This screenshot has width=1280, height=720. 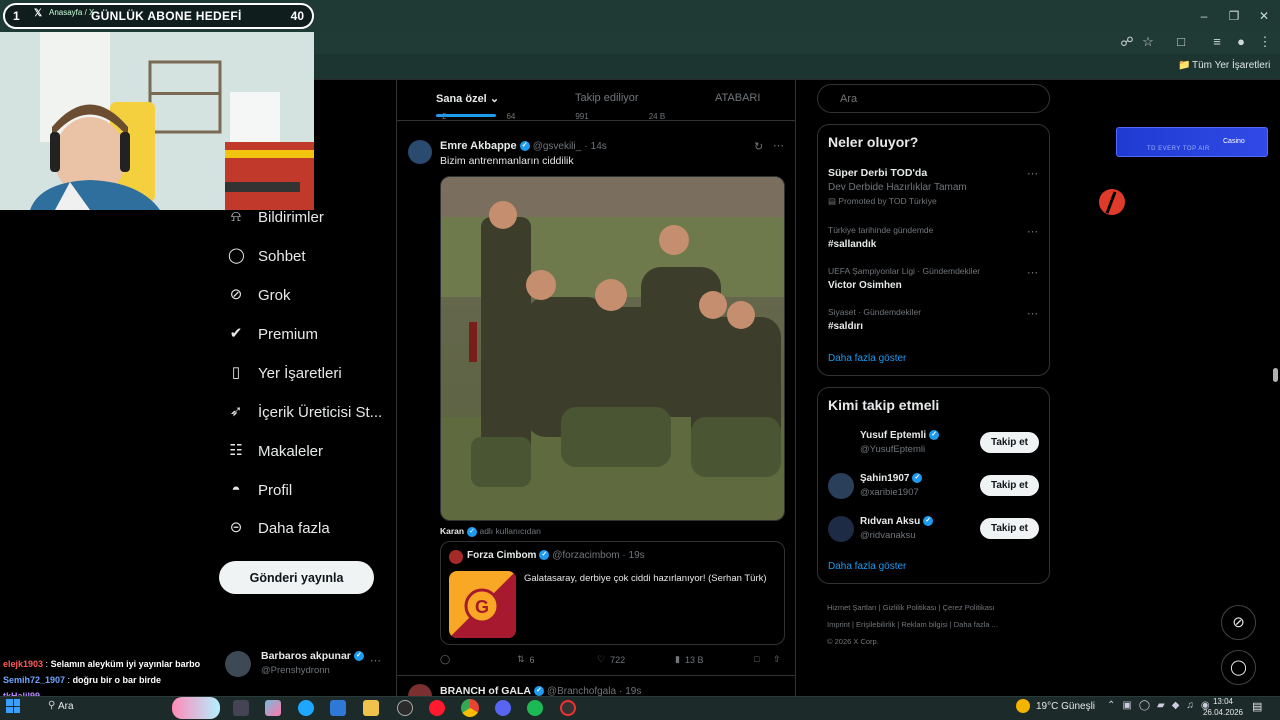 What do you see at coordinates (259, 295) in the screenshot?
I see `nav-item-2: ⊘ Grok` at bounding box center [259, 295].